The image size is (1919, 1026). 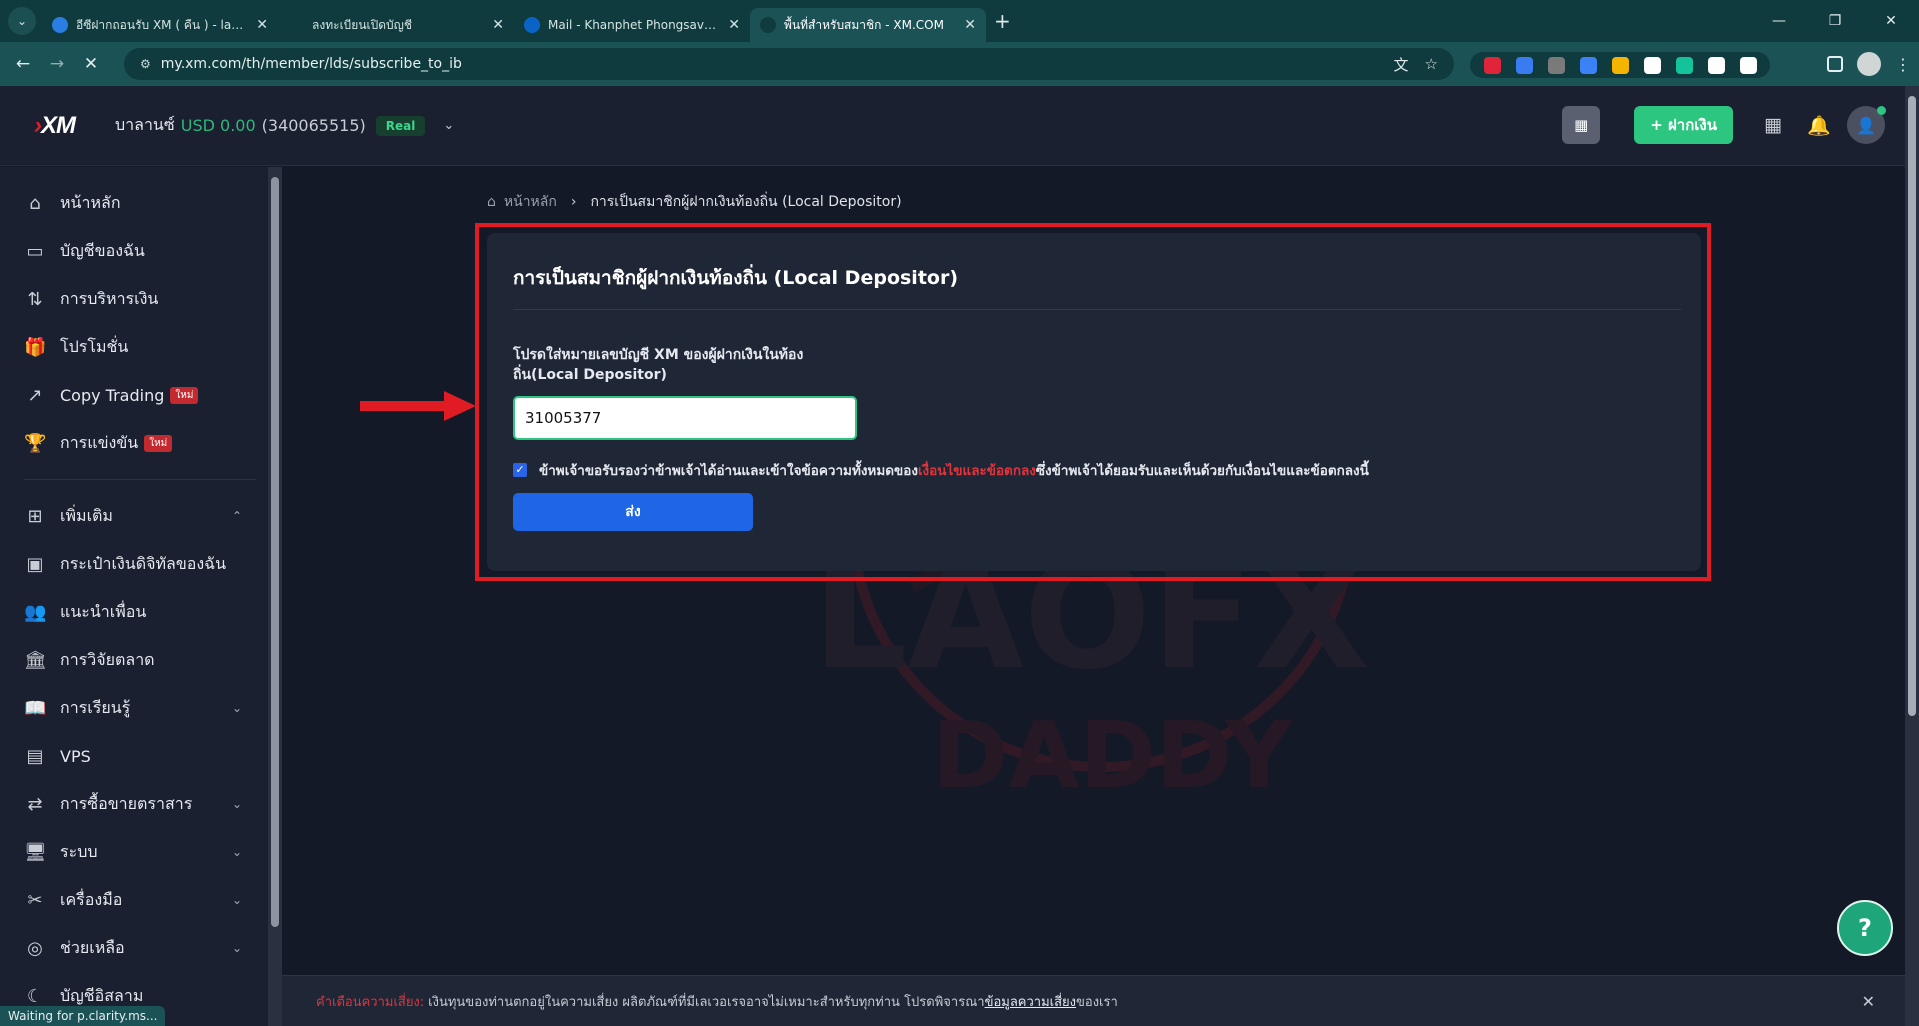 What do you see at coordinates (90, 202) in the screenshot?
I see `sidebar-item-label: หน้าหลัก` at bounding box center [90, 202].